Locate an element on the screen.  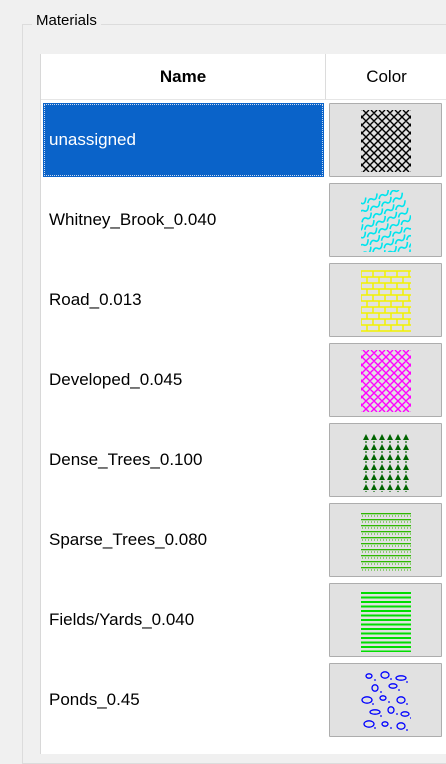
material-row: Ponds_0.45 is located at coordinates (243, 700).